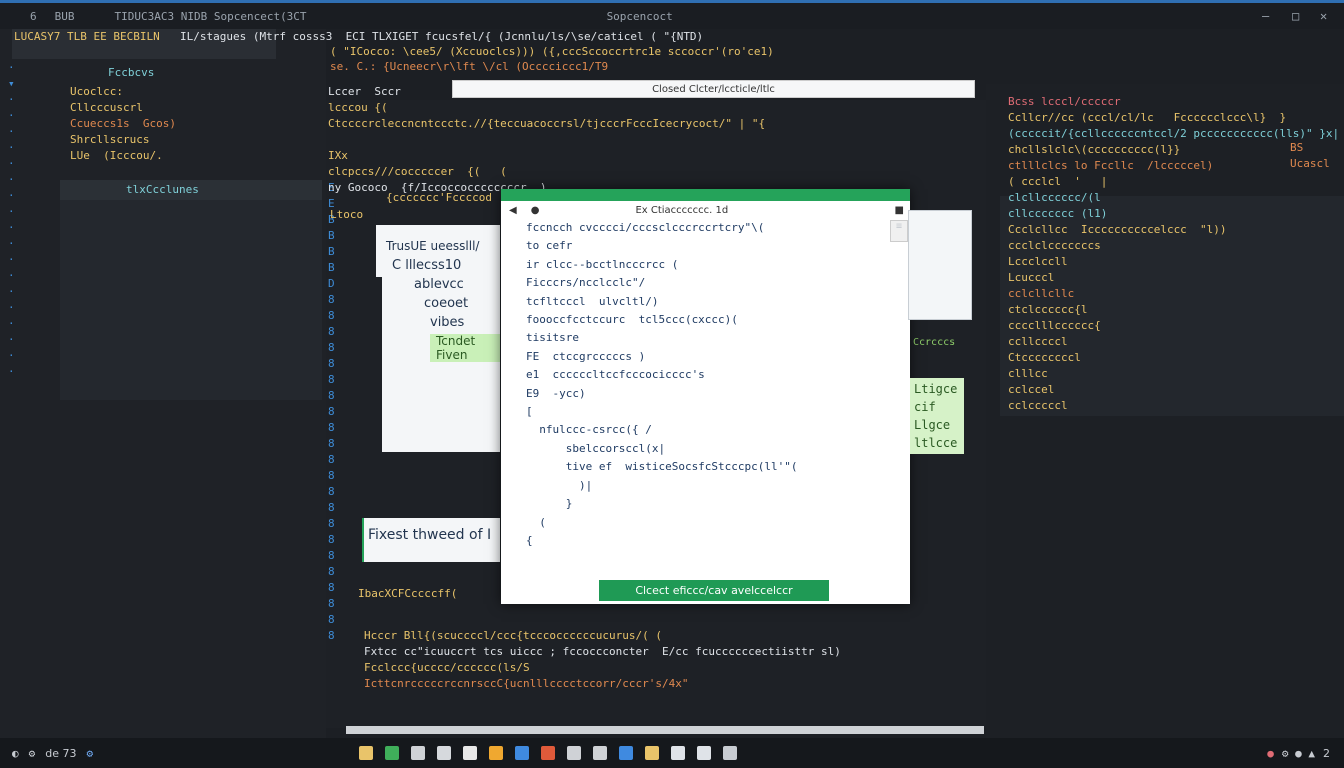  I want to click on right-chip-1: Ltigce, so click(939, 389).